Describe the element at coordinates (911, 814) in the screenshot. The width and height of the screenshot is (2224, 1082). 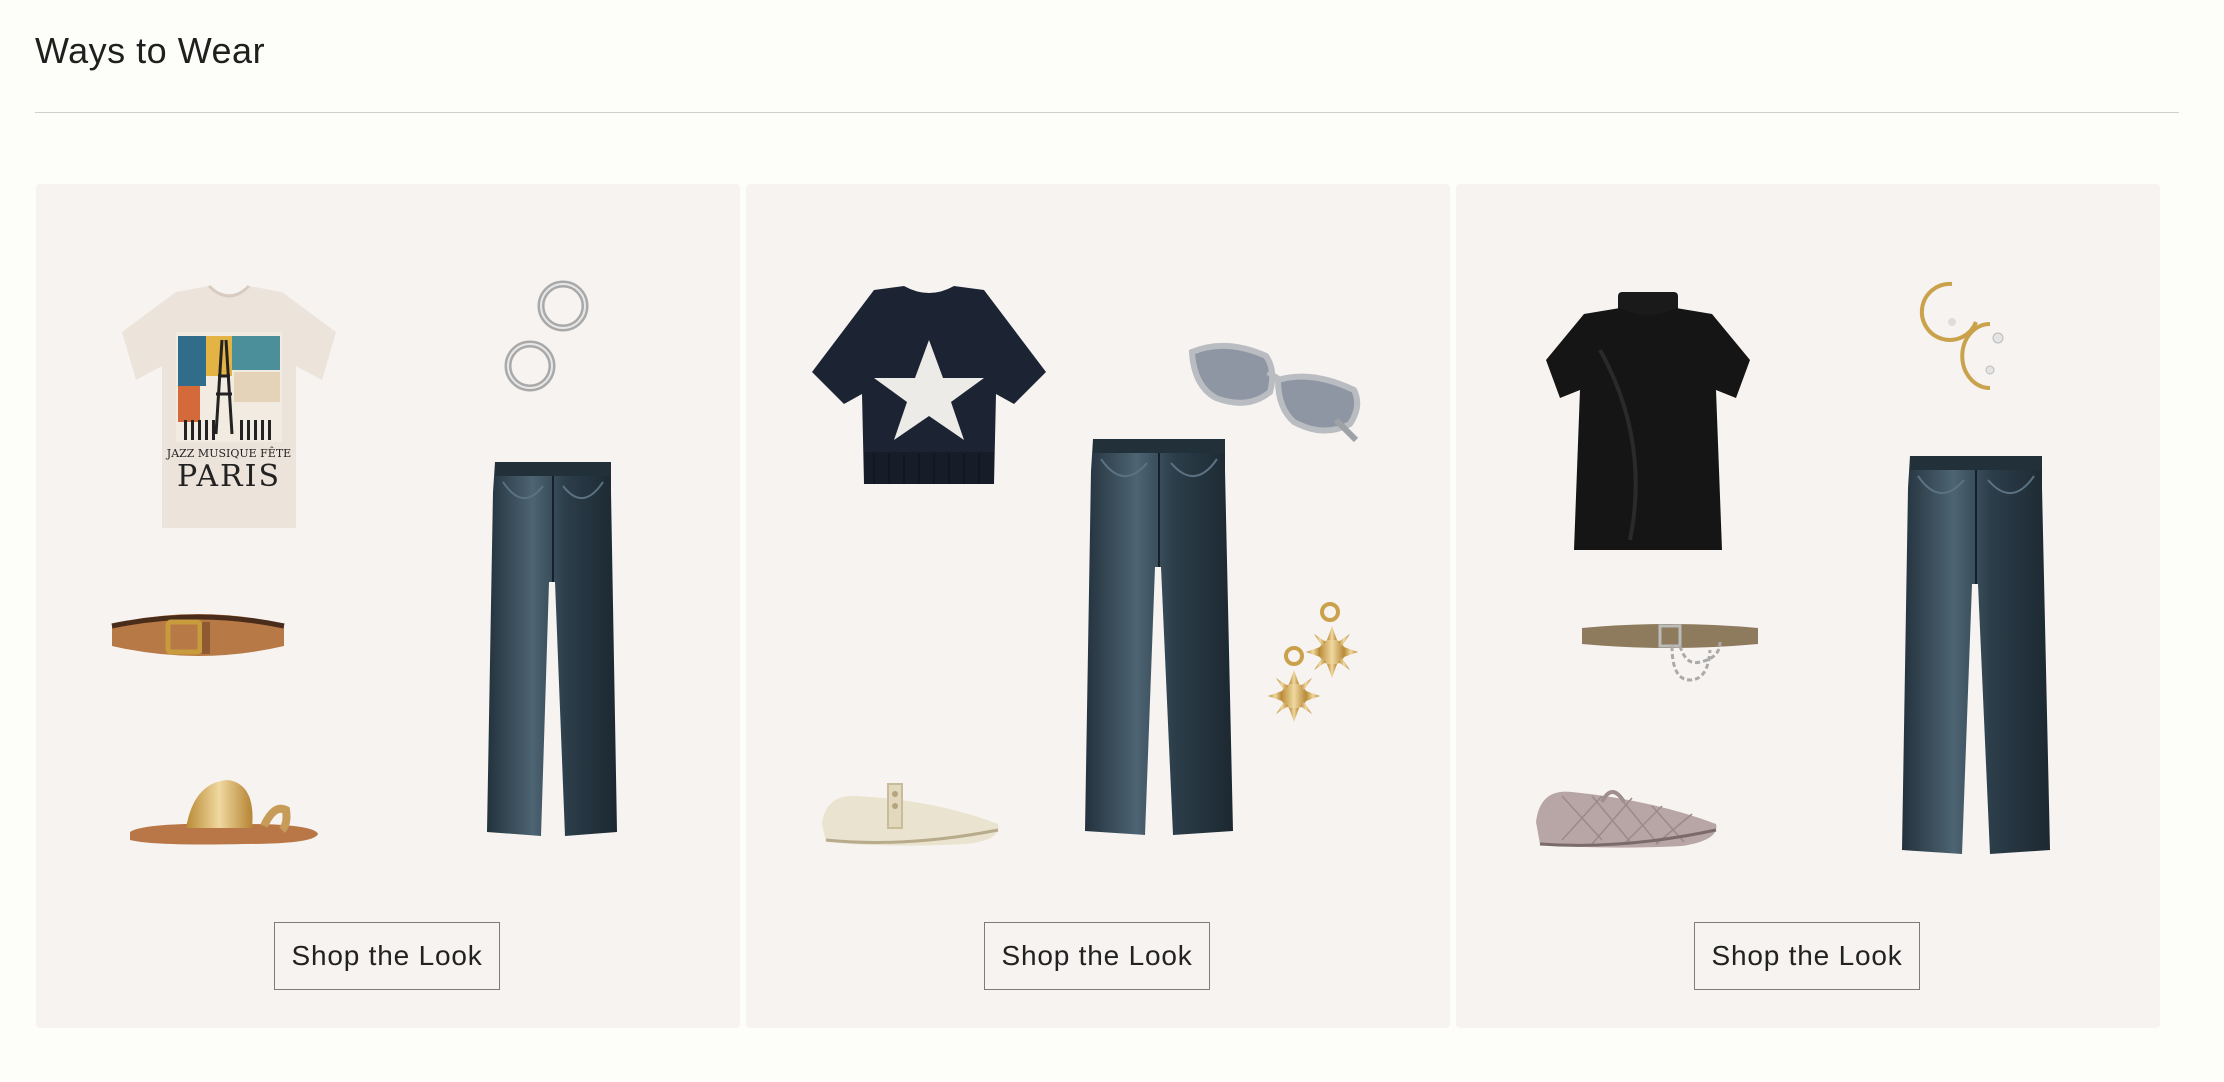
I see `mary-jane-flat-icon` at that location.